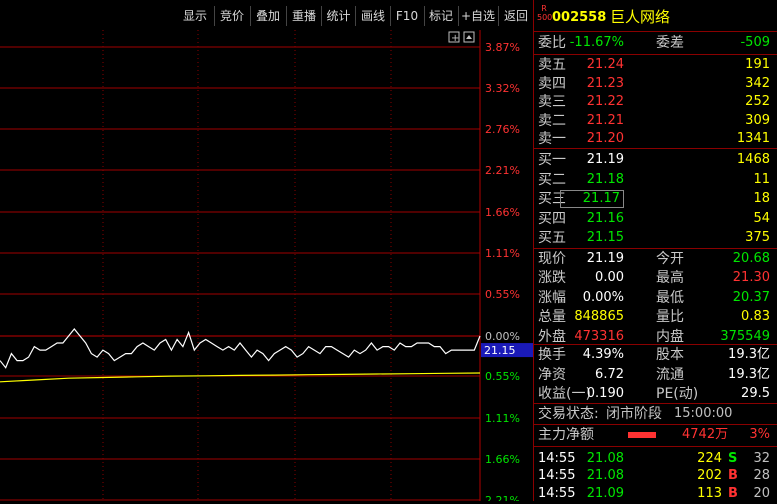 The height and width of the screenshot is (504, 777). Describe the element at coordinates (640, 17) in the screenshot. I see `stock-name: 巨人网络` at that location.